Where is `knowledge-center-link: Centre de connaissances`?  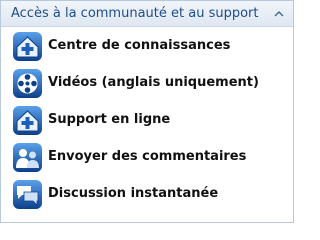
knowledge-center-link: Centre de connaissances is located at coordinates (147, 46).